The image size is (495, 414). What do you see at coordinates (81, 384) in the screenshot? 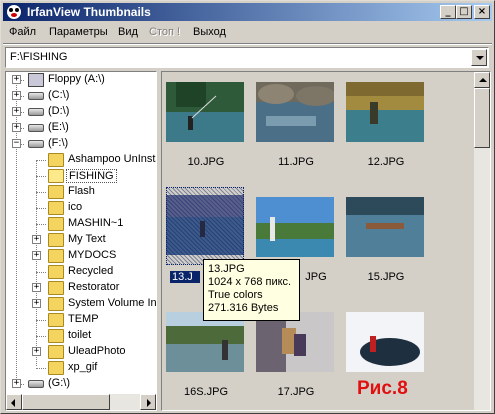
I see `tree-item-drive-g: + (G:\)` at bounding box center [81, 384].